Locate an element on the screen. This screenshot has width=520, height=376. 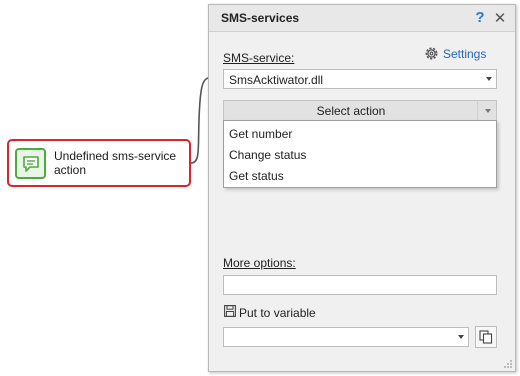
action-node: Undefined sms-service action is located at coordinates (99, 163).